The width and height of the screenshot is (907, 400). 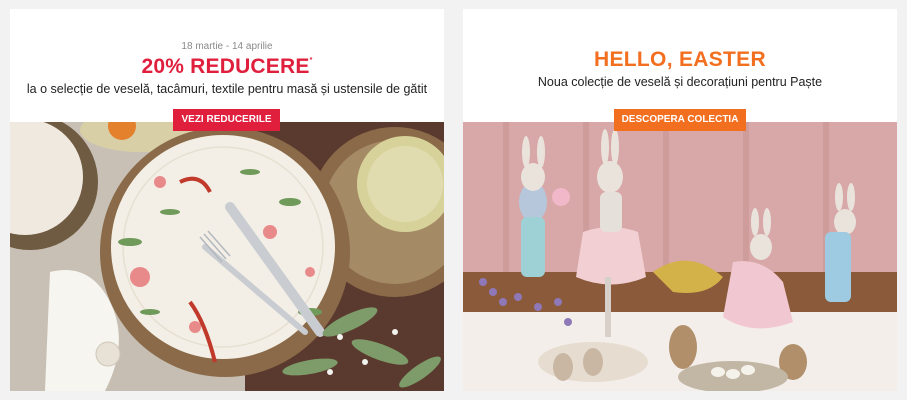 I want to click on promo-footnote-mark: *, so click(x=311, y=60).